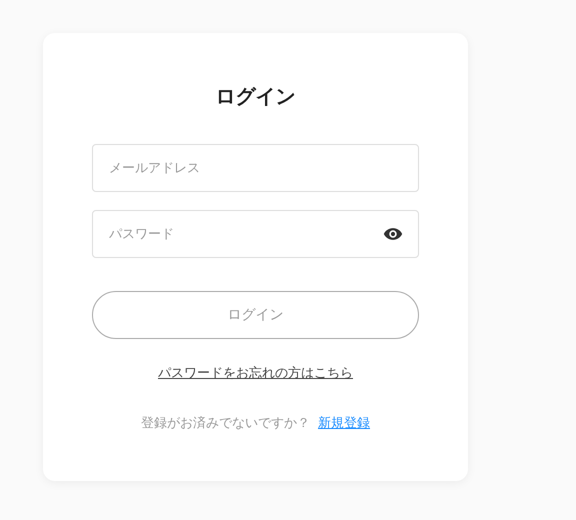 The height and width of the screenshot is (520, 576). What do you see at coordinates (256, 96) in the screenshot?
I see `page-title: ログイン` at bounding box center [256, 96].